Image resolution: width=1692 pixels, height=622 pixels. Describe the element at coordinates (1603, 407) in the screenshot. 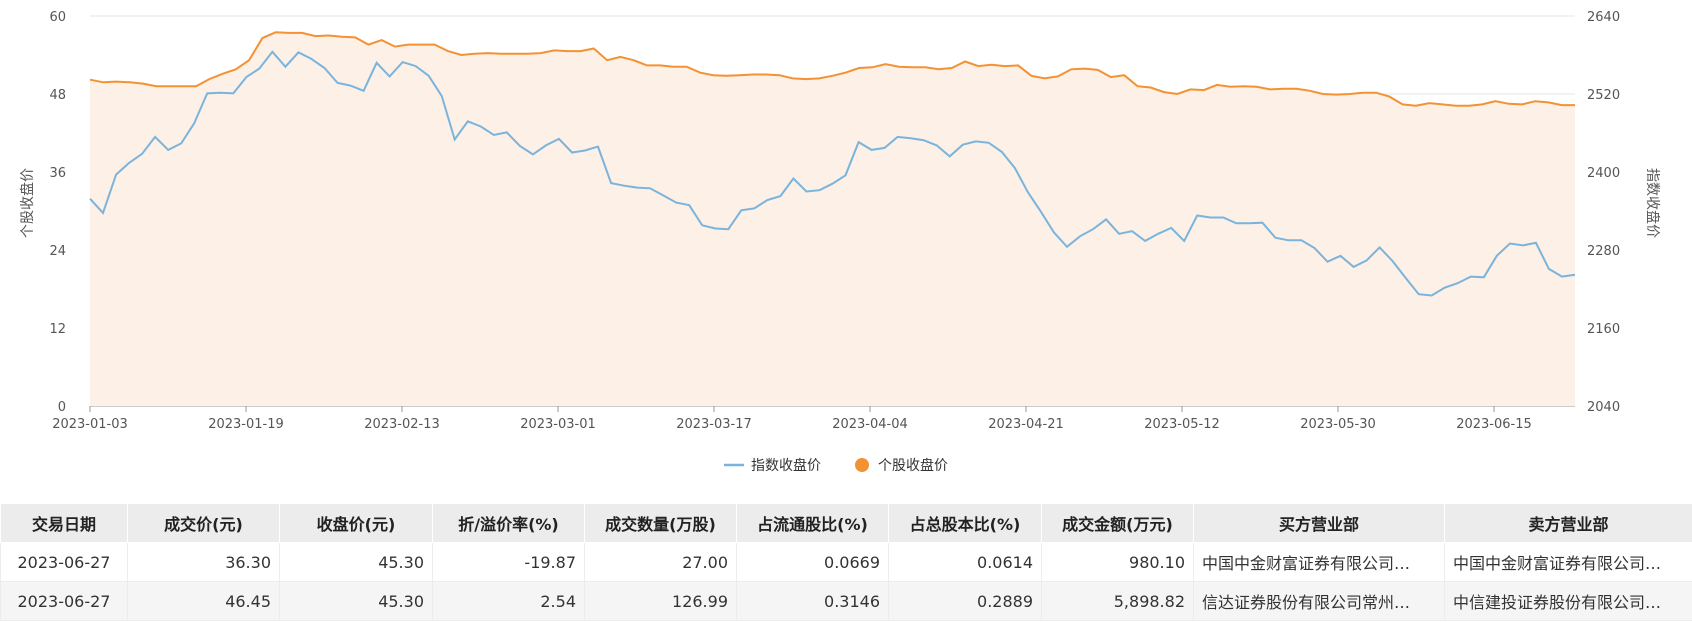

I see `y-right-tick-label: 2040` at that location.